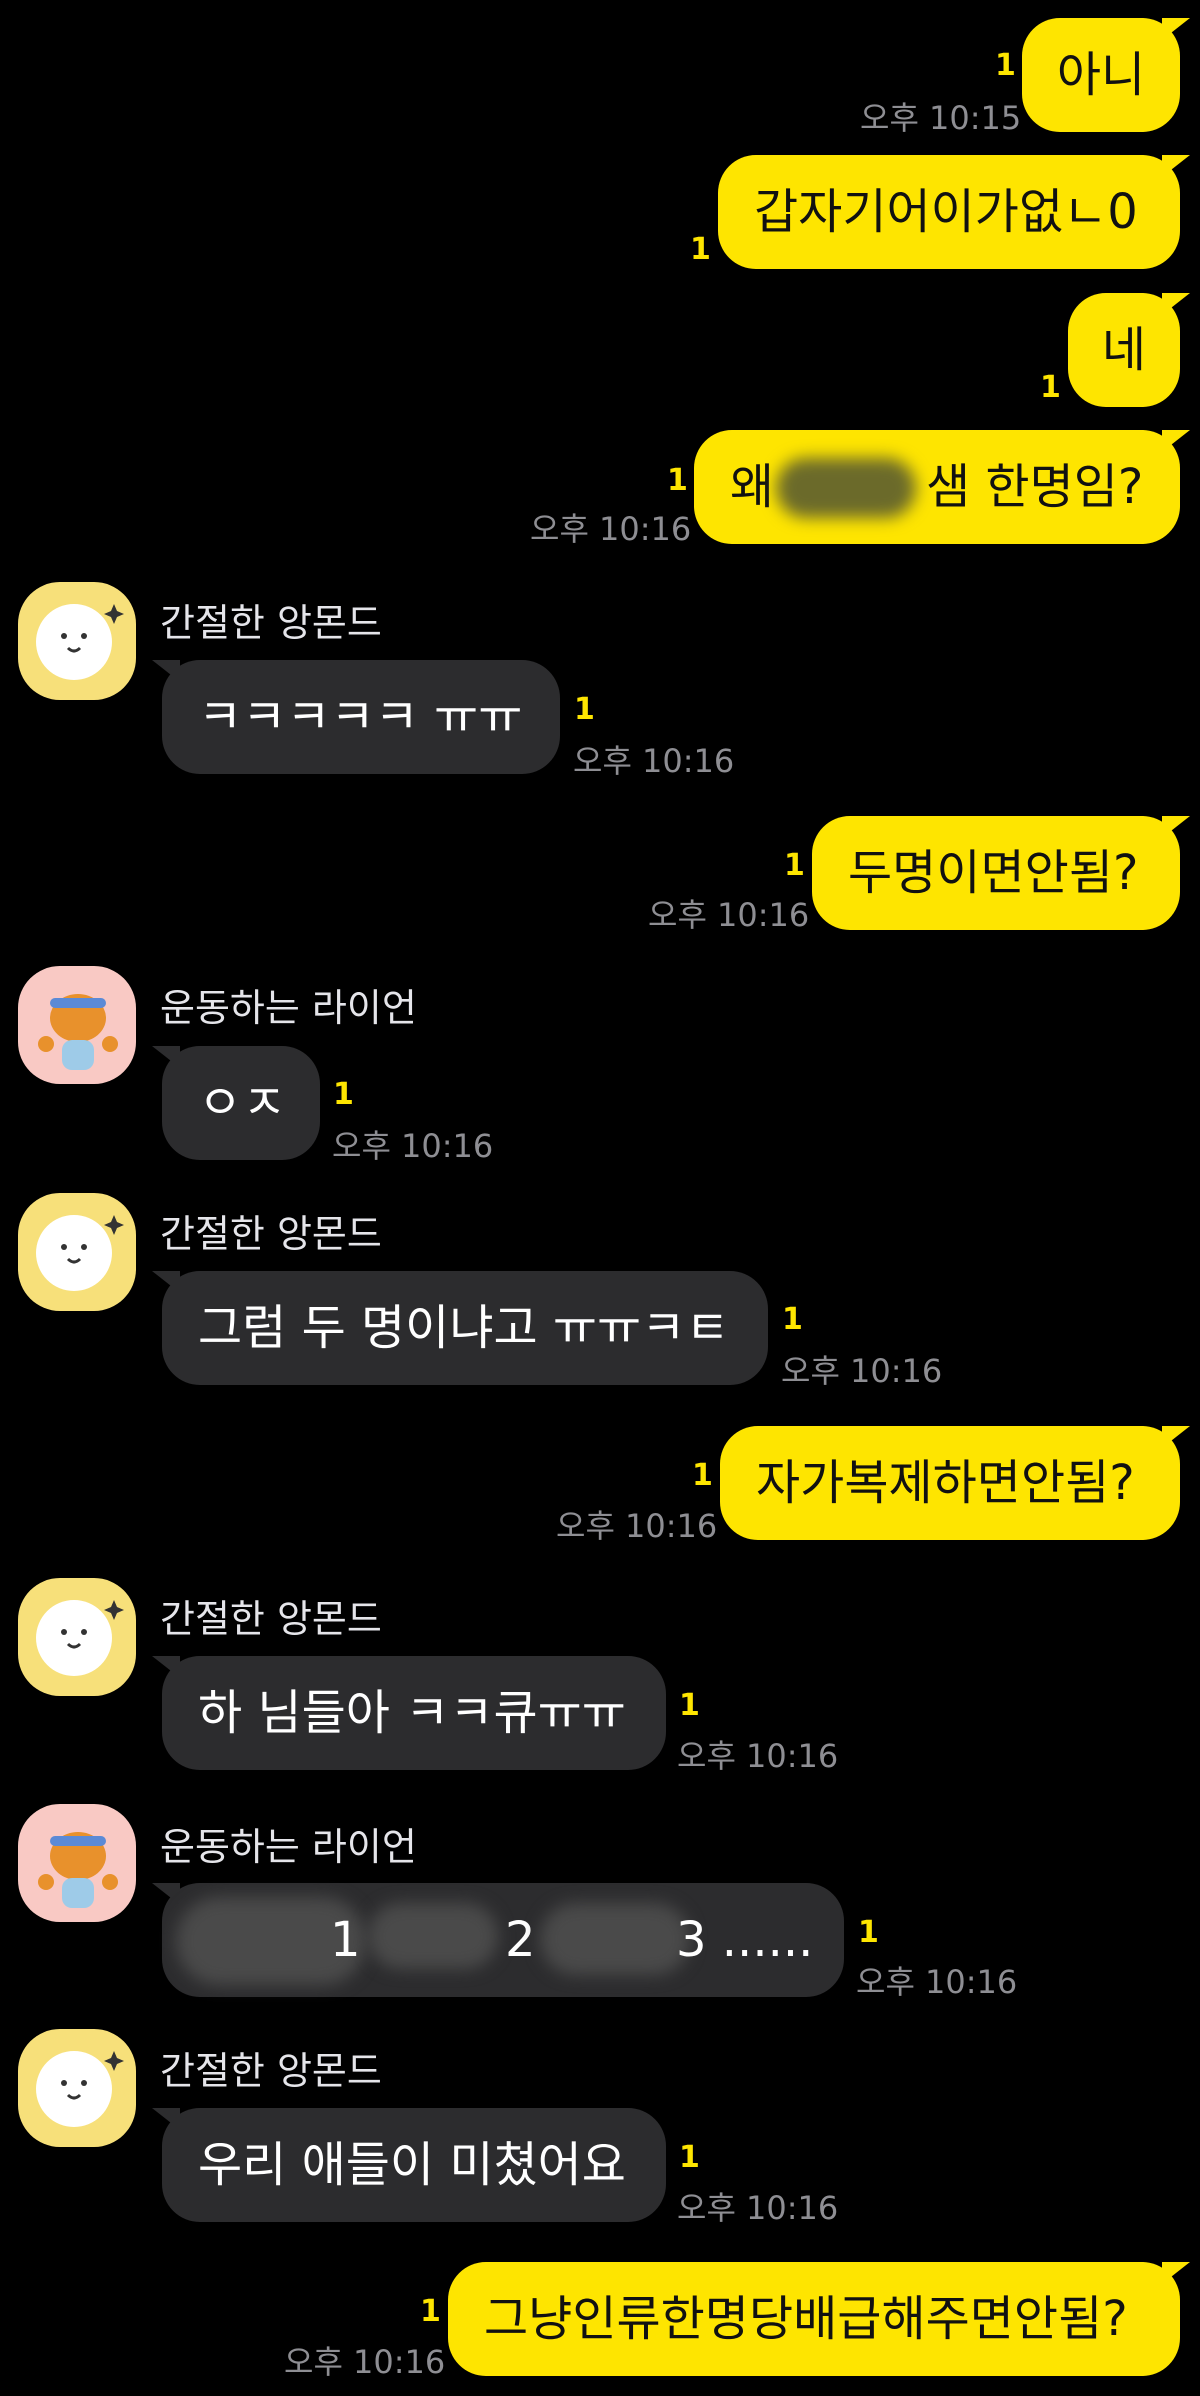 Image resolution: width=1200 pixels, height=2396 pixels. I want to click on message-text: 하 님들아 ㅋㅋ큐ㅠㅠ, so click(412, 1713).